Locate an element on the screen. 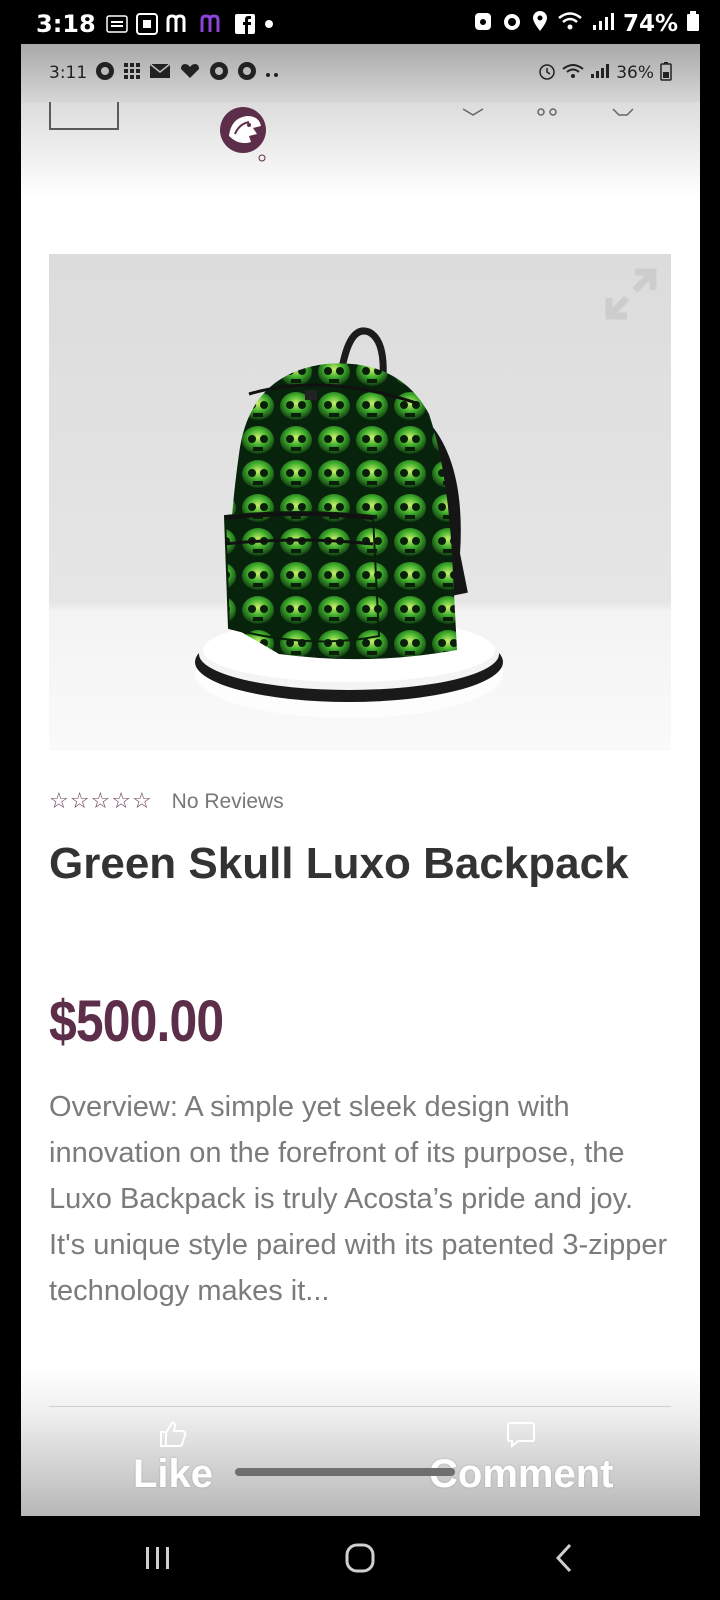 The image size is (720, 1600). product-price: $500.00 is located at coordinates (136, 1021).